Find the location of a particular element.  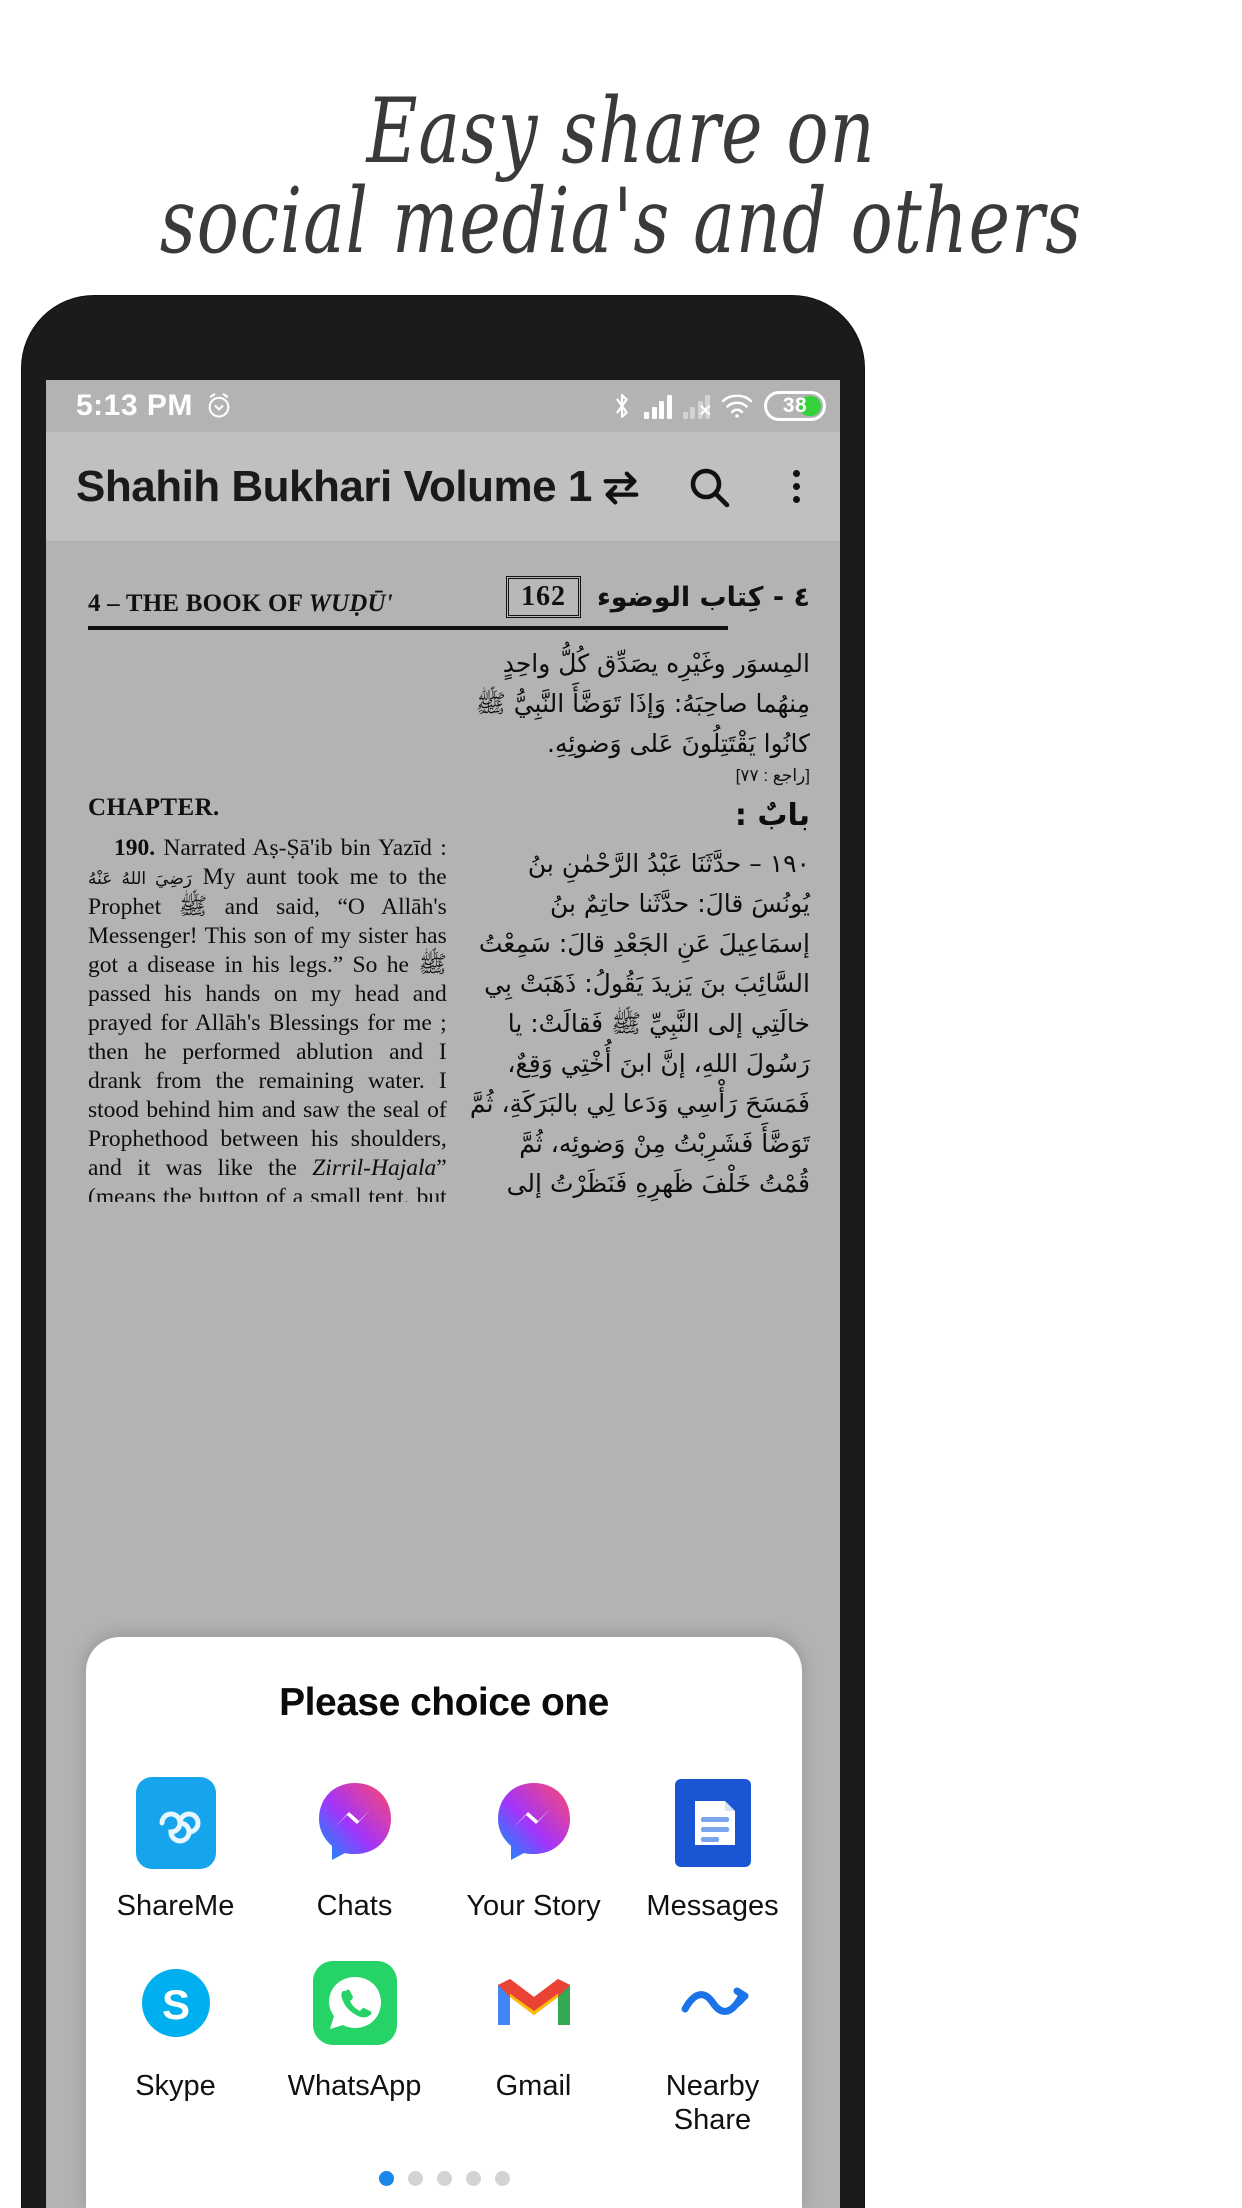

book-page-number: 162 is located at coordinates (543, 597).